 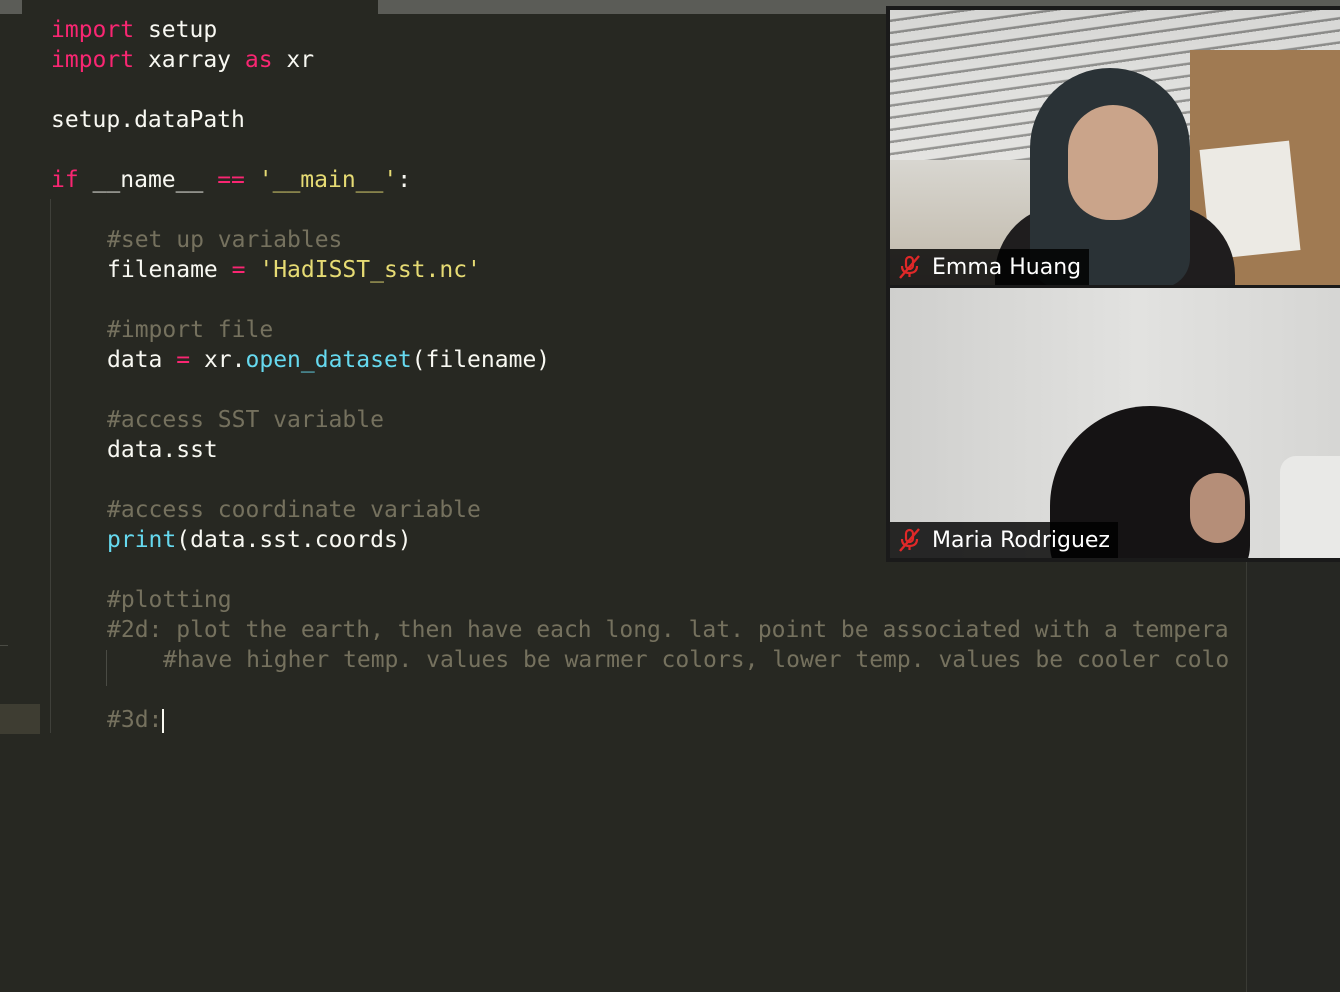 What do you see at coordinates (65, 180) in the screenshot?
I see `code-token-keyword: if` at bounding box center [65, 180].